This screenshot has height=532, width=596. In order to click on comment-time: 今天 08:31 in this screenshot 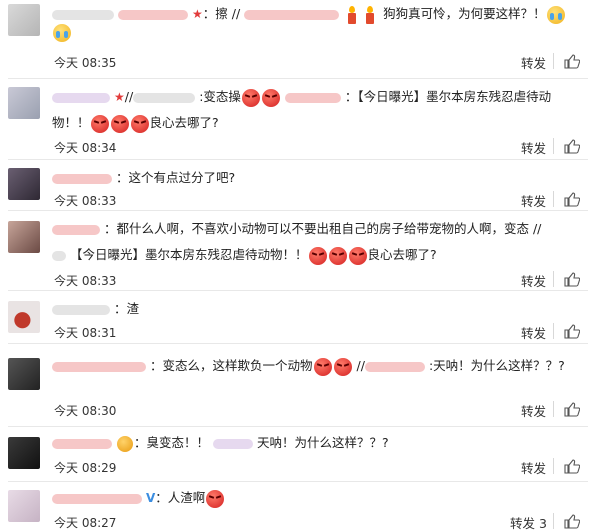, I will do `click(85, 333)`.